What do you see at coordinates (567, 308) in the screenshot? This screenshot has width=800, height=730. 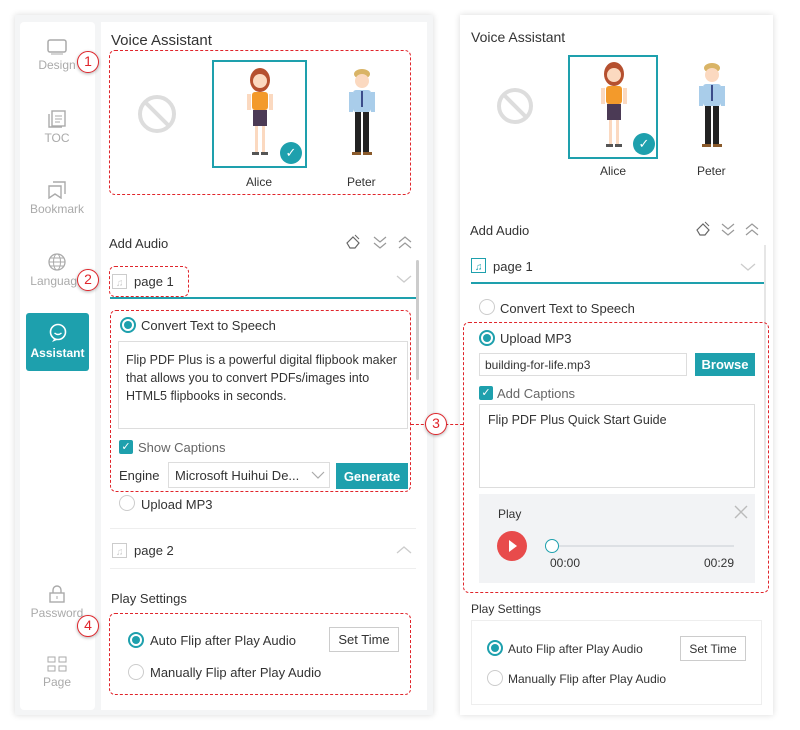 I see `radio-label: Convert Text to Speech` at bounding box center [567, 308].